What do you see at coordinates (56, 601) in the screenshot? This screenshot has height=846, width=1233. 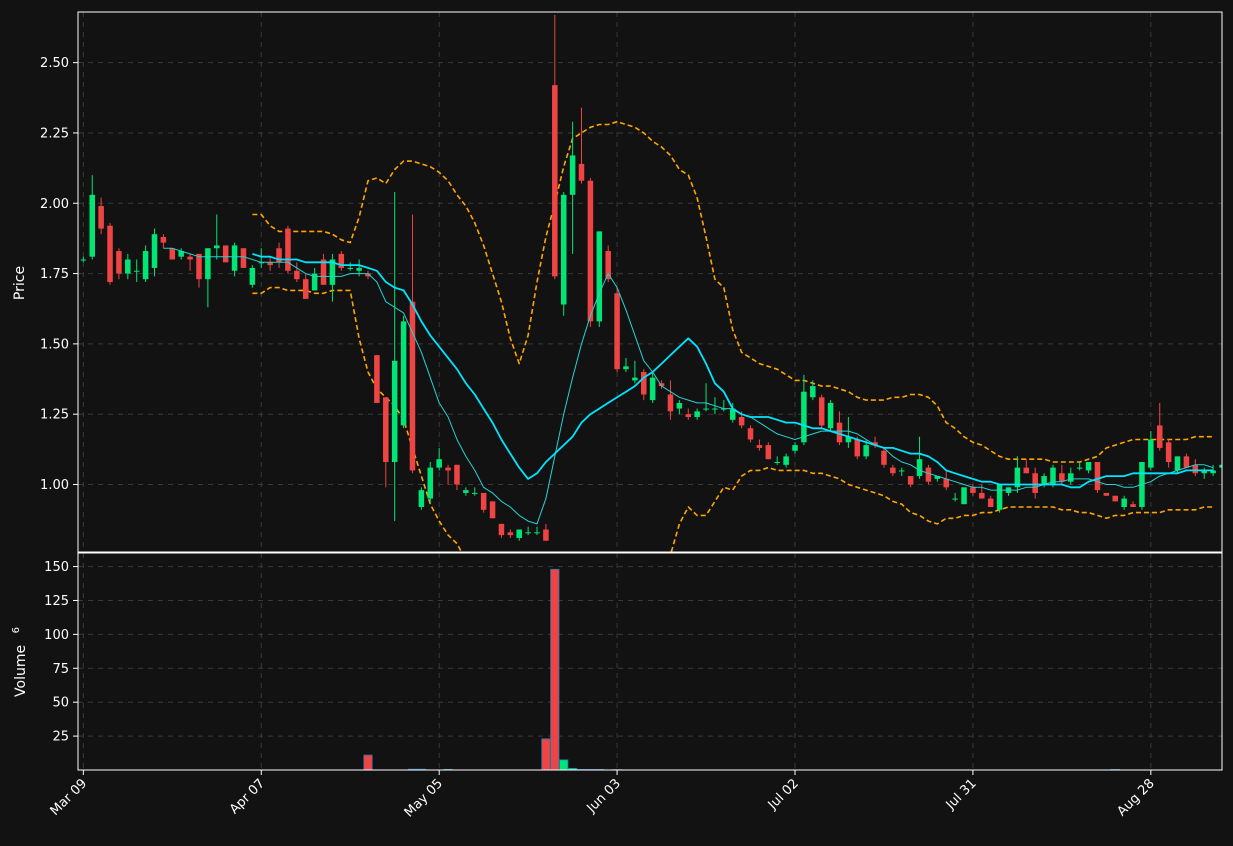 I see `volume-tick-label: 125` at bounding box center [56, 601].